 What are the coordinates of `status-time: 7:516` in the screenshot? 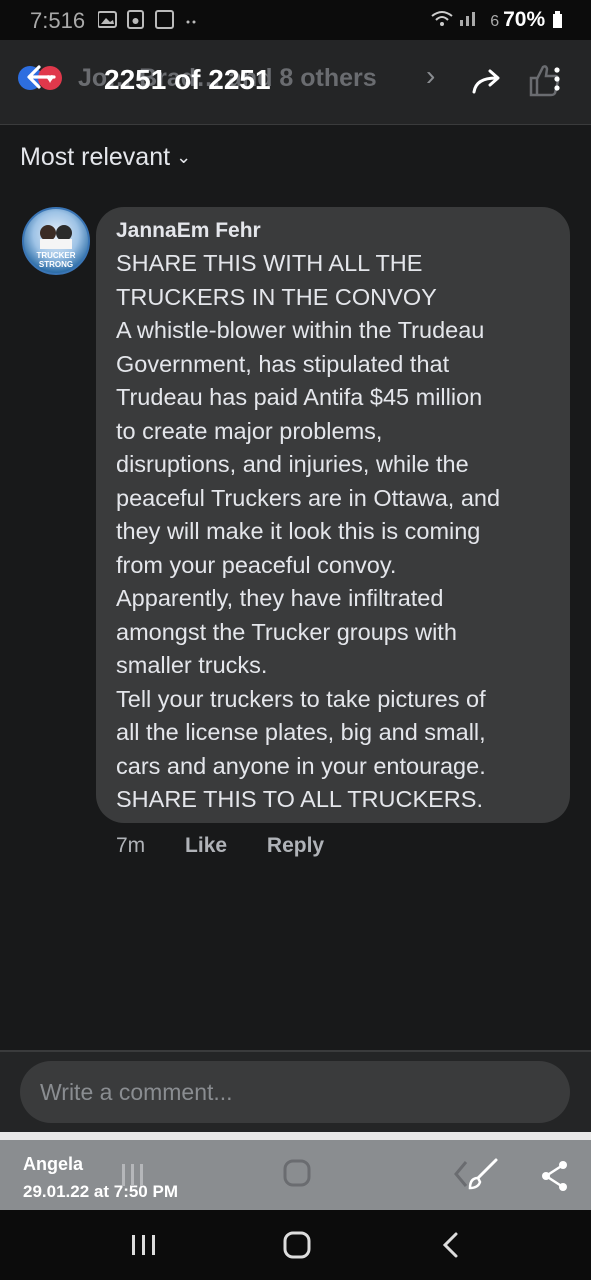 It's located at (57, 21).